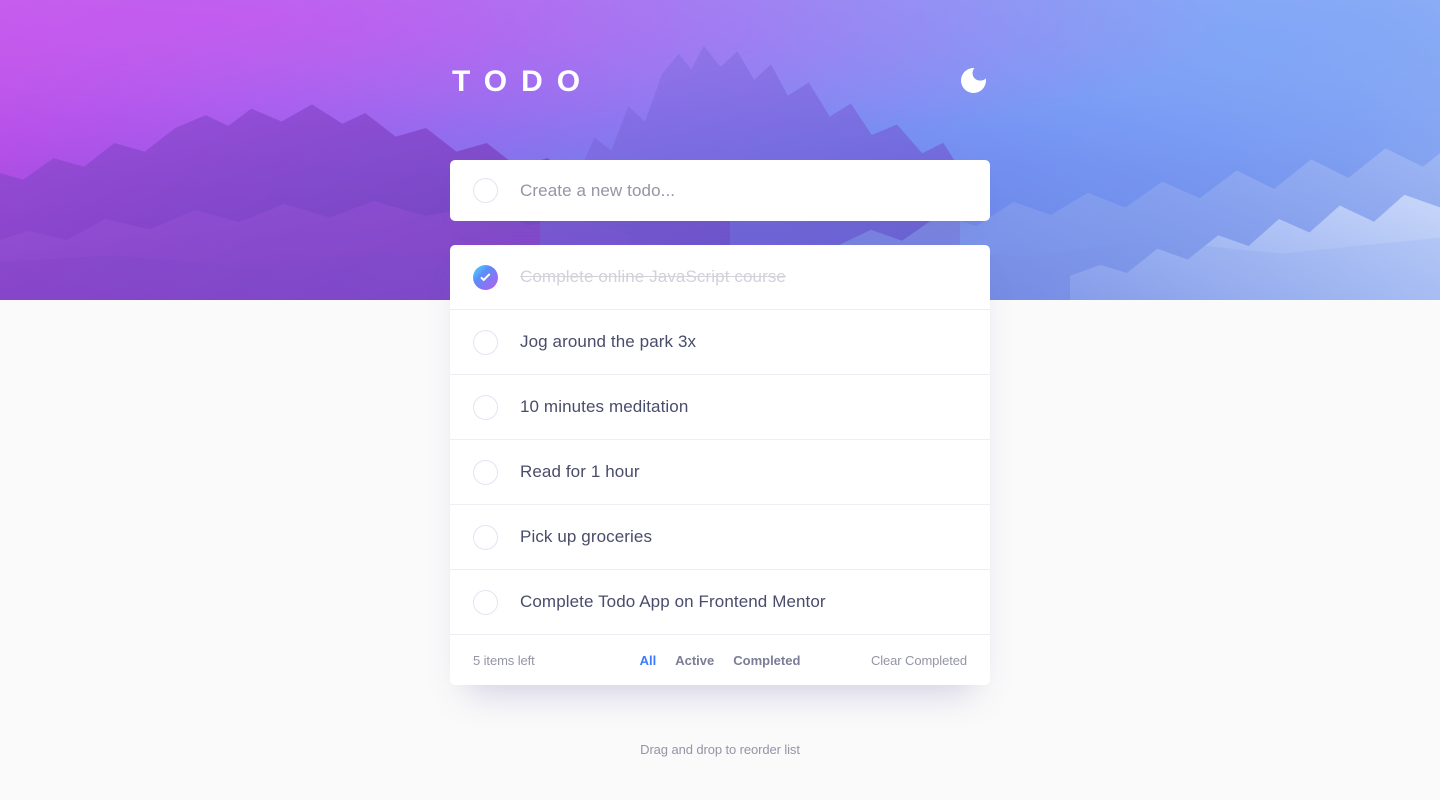  I want to click on todo-item-label: Complete online JavaScript course, so click(653, 276).